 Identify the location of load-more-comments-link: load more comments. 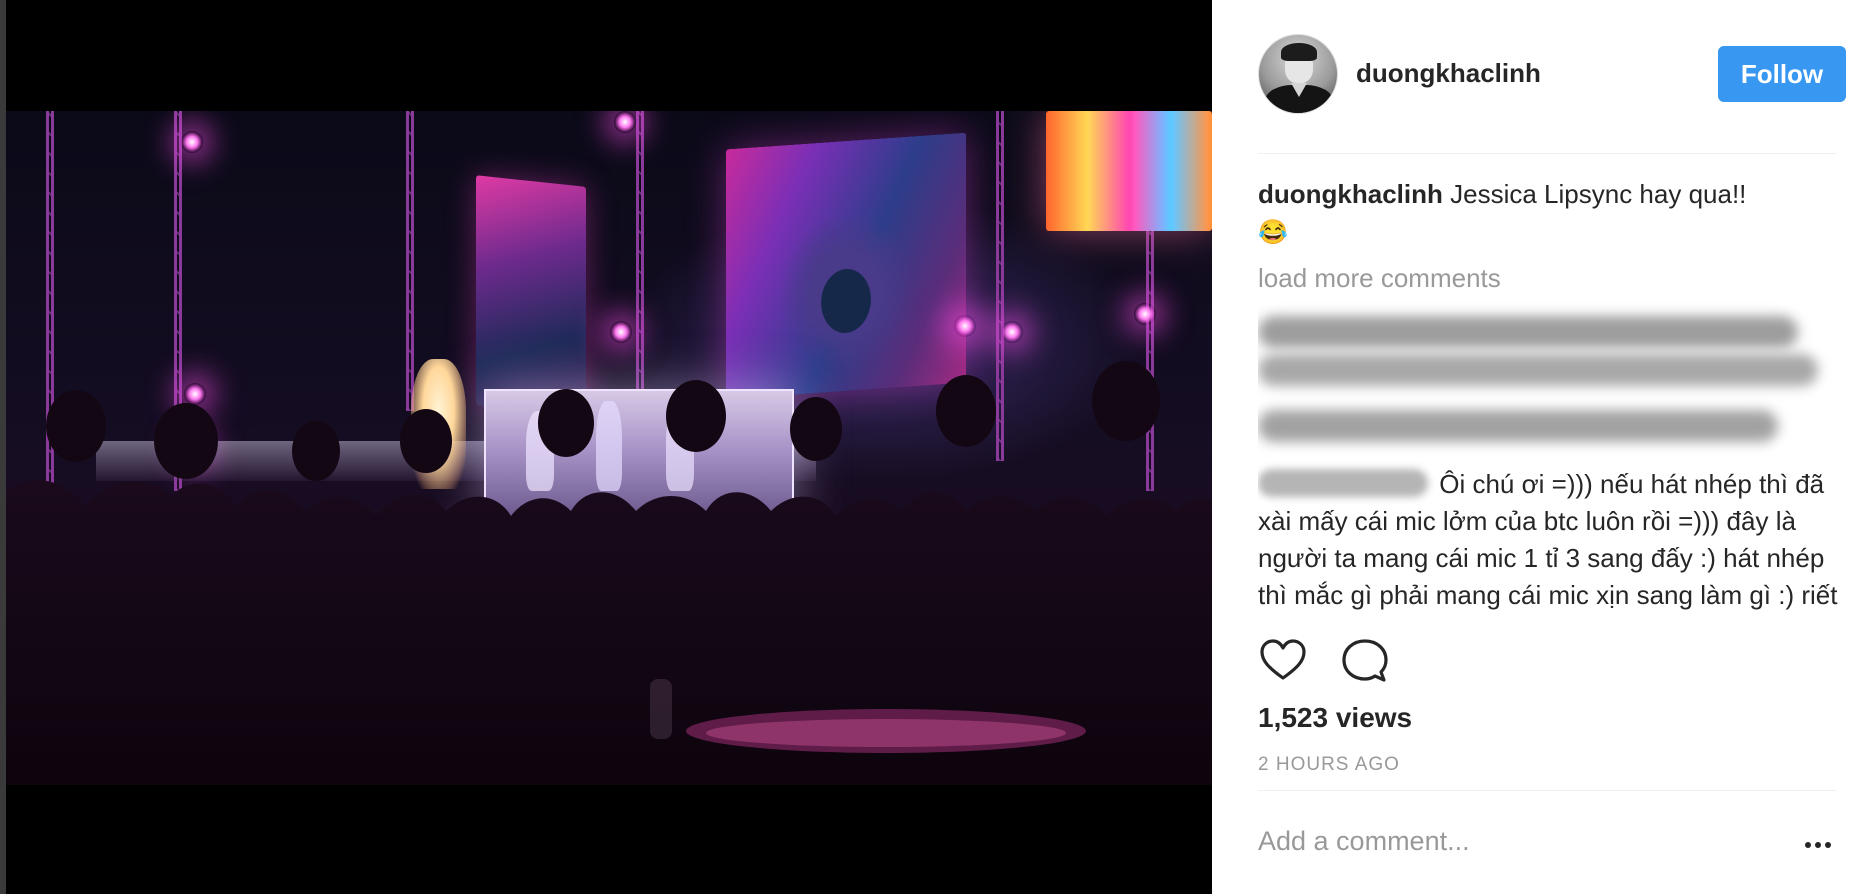
(1548, 278).